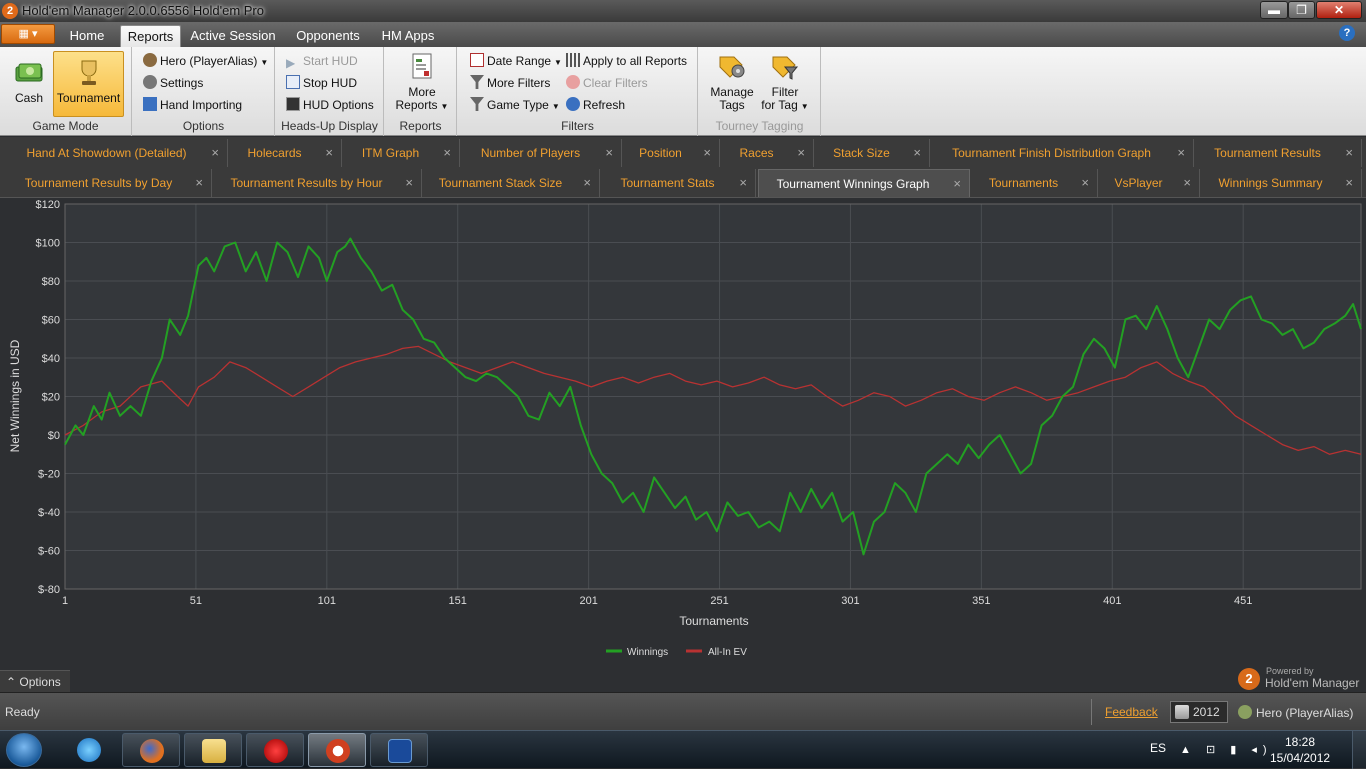  I want to click on y-tick-label: $-80, so click(49, 590).